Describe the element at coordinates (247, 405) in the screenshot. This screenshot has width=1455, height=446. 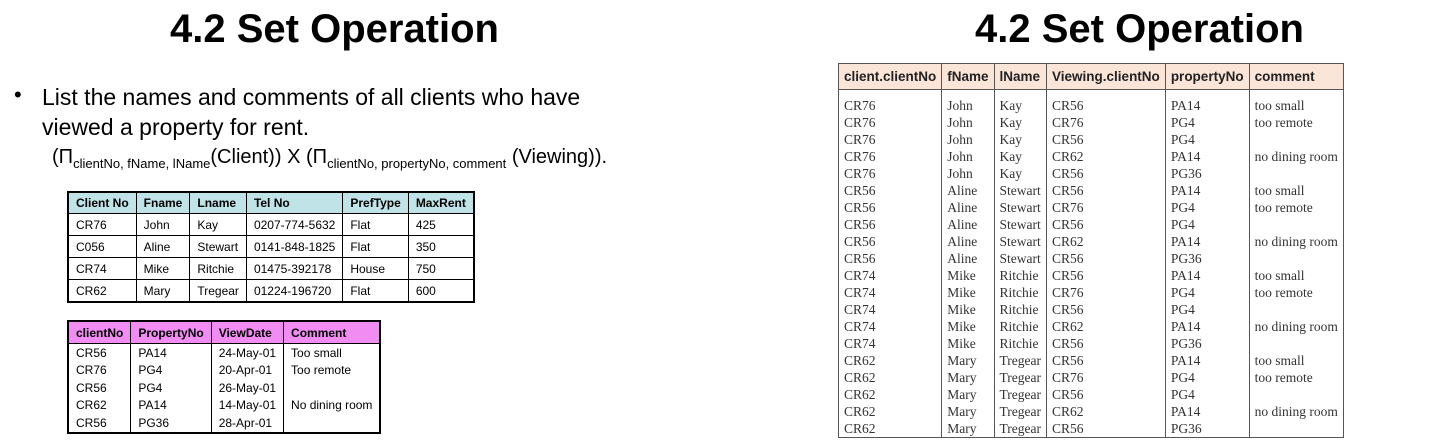
I see `table-cell: 14-May-01` at that location.